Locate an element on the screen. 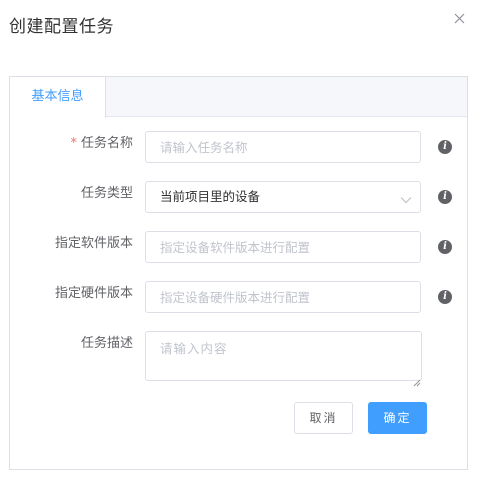 The image size is (478, 484). task-type-label: 任务类型 is located at coordinates (106, 193).